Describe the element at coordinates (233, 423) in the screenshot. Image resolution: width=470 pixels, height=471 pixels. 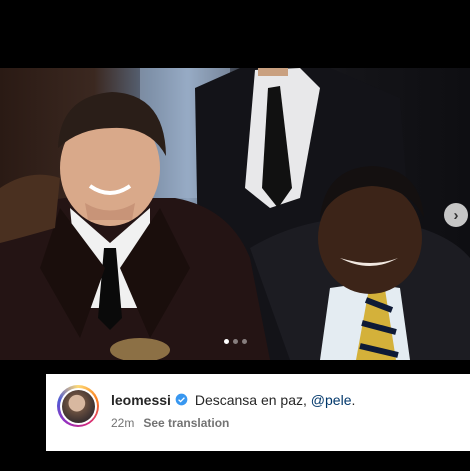
I see `caption-meta: 22m See translation` at that location.